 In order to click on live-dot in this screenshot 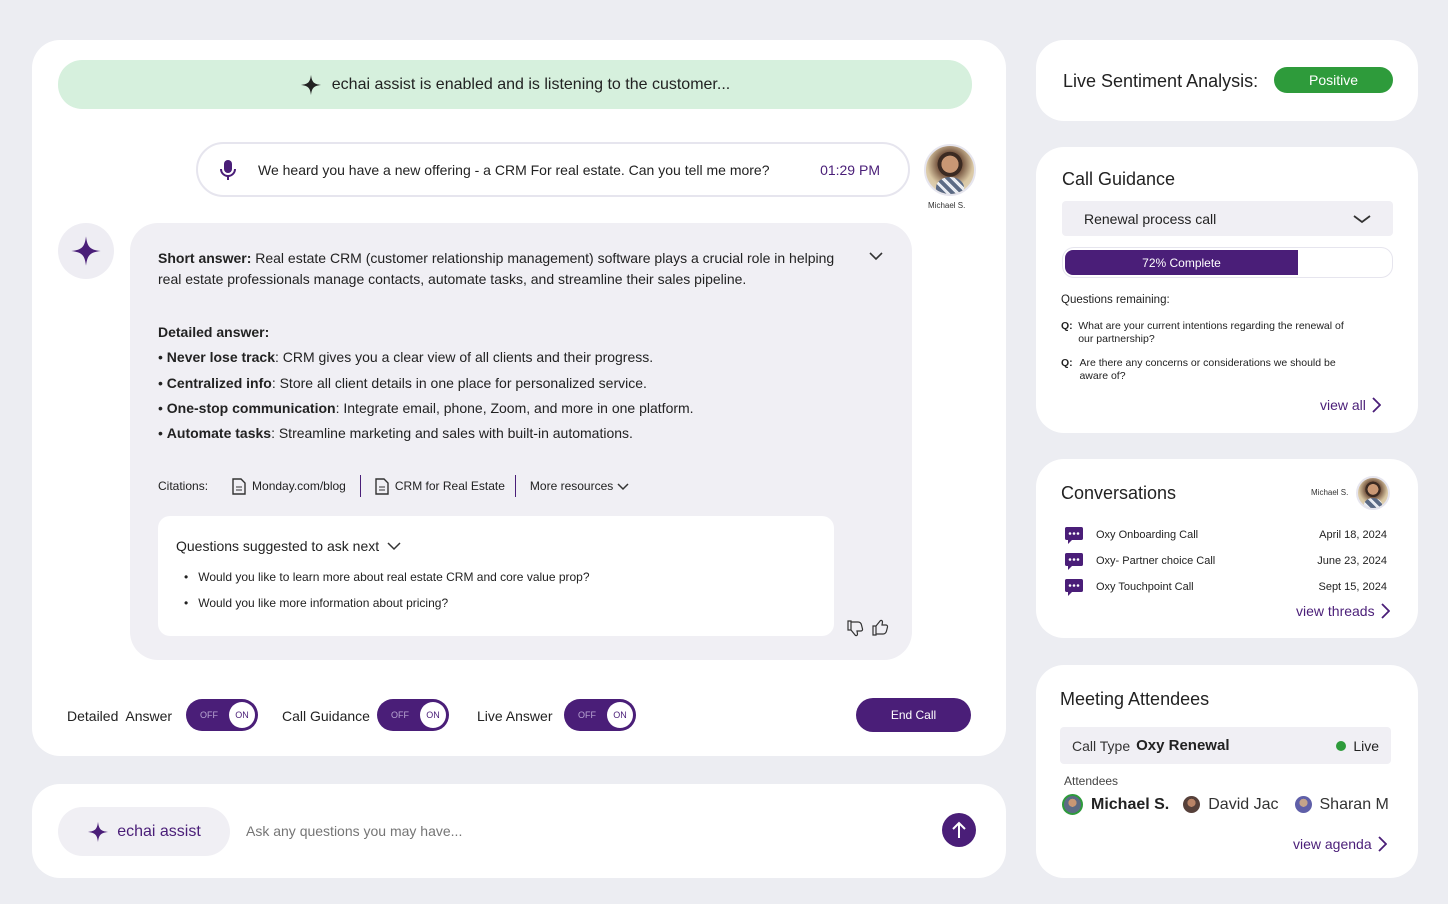, I will do `click(1341, 745)`.